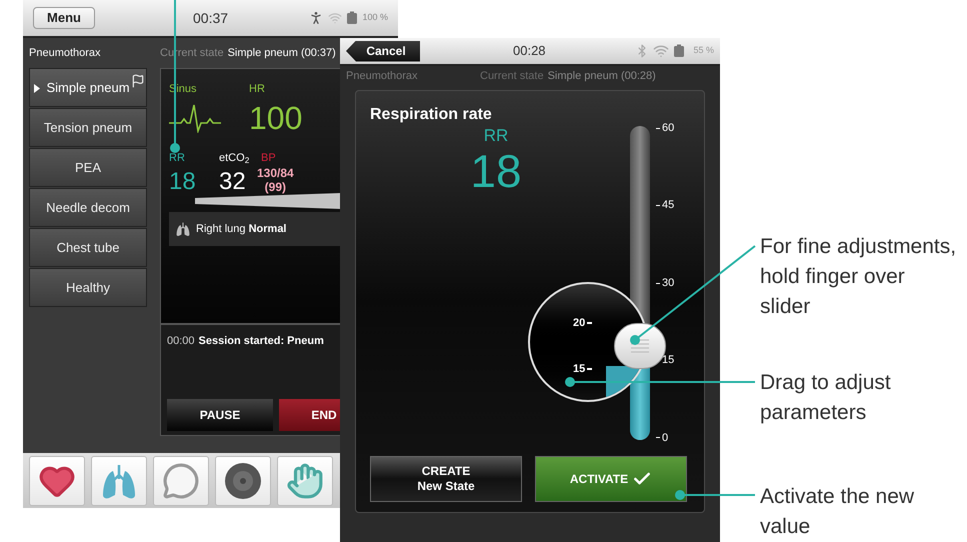 The image size is (967, 542). What do you see at coordinates (602, 76) in the screenshot?
I see `current-state-value: Simple pneum (00:28)` at bounding box center [602, 76].